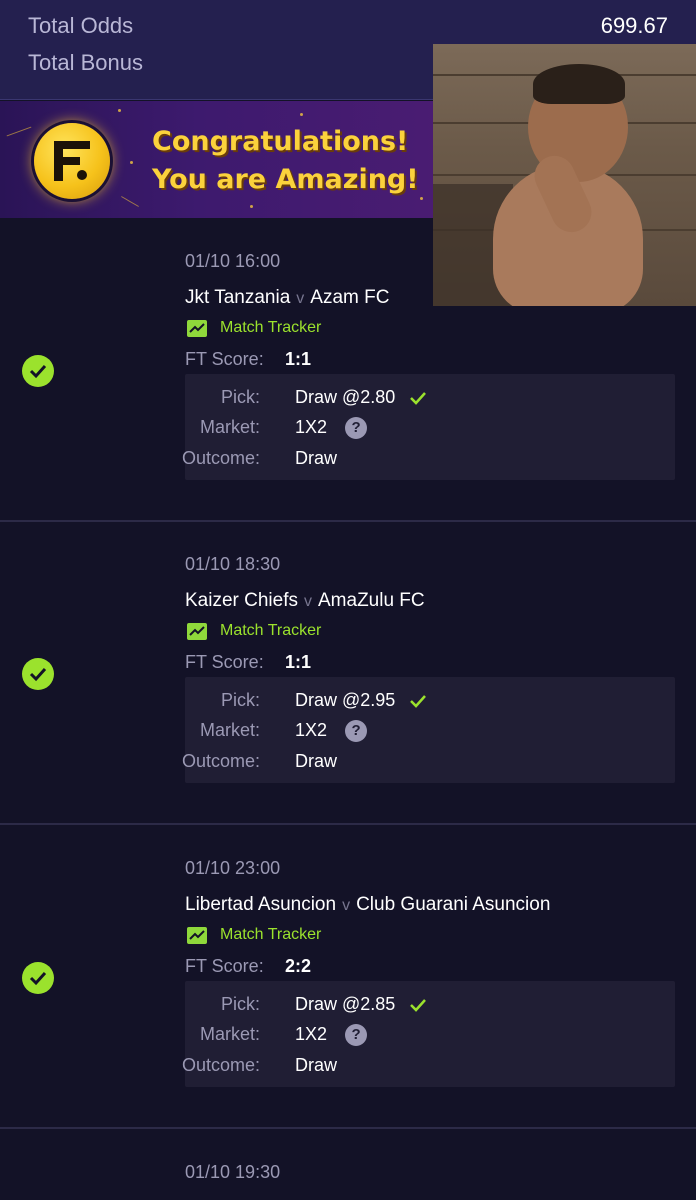 The image size is (696, 1200). Describe the element at coordinates (294, 161) in the screenshot. I see `congrats-text: Congratulations! You are Amazing!` at that location.